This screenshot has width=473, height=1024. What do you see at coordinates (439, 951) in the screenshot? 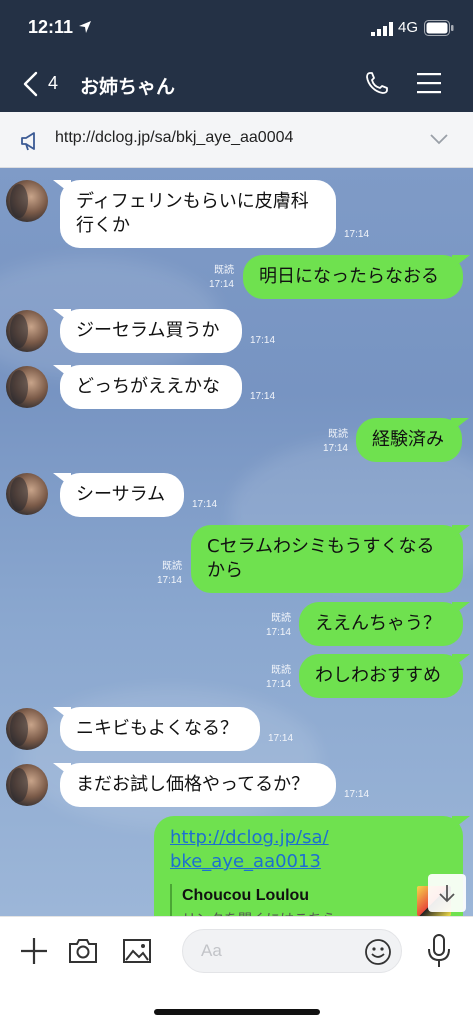
I see `microphone-icon` at bounding box center [439, 951].